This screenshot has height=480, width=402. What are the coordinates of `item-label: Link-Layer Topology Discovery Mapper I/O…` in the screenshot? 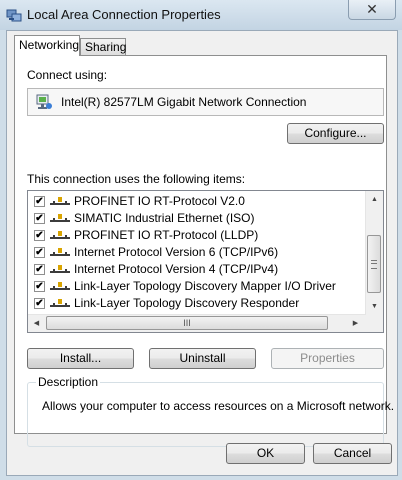 It's located at (205, 286).